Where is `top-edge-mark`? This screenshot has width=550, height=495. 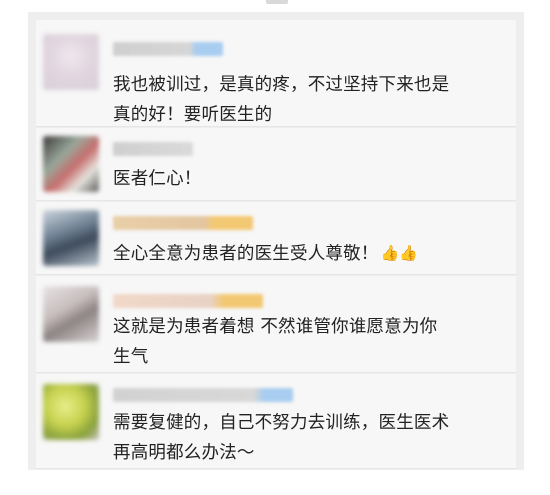 top-edge-mark is located at coordinates (277, 2).